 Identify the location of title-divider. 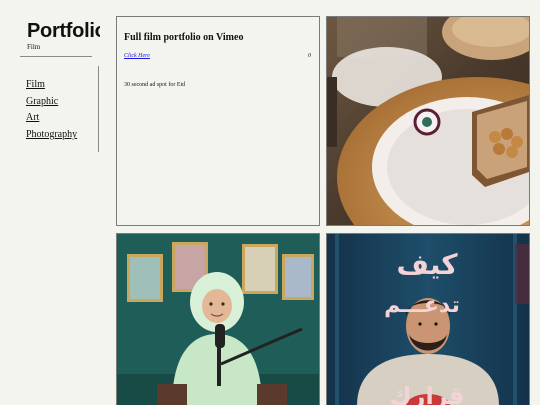
(56, 56).